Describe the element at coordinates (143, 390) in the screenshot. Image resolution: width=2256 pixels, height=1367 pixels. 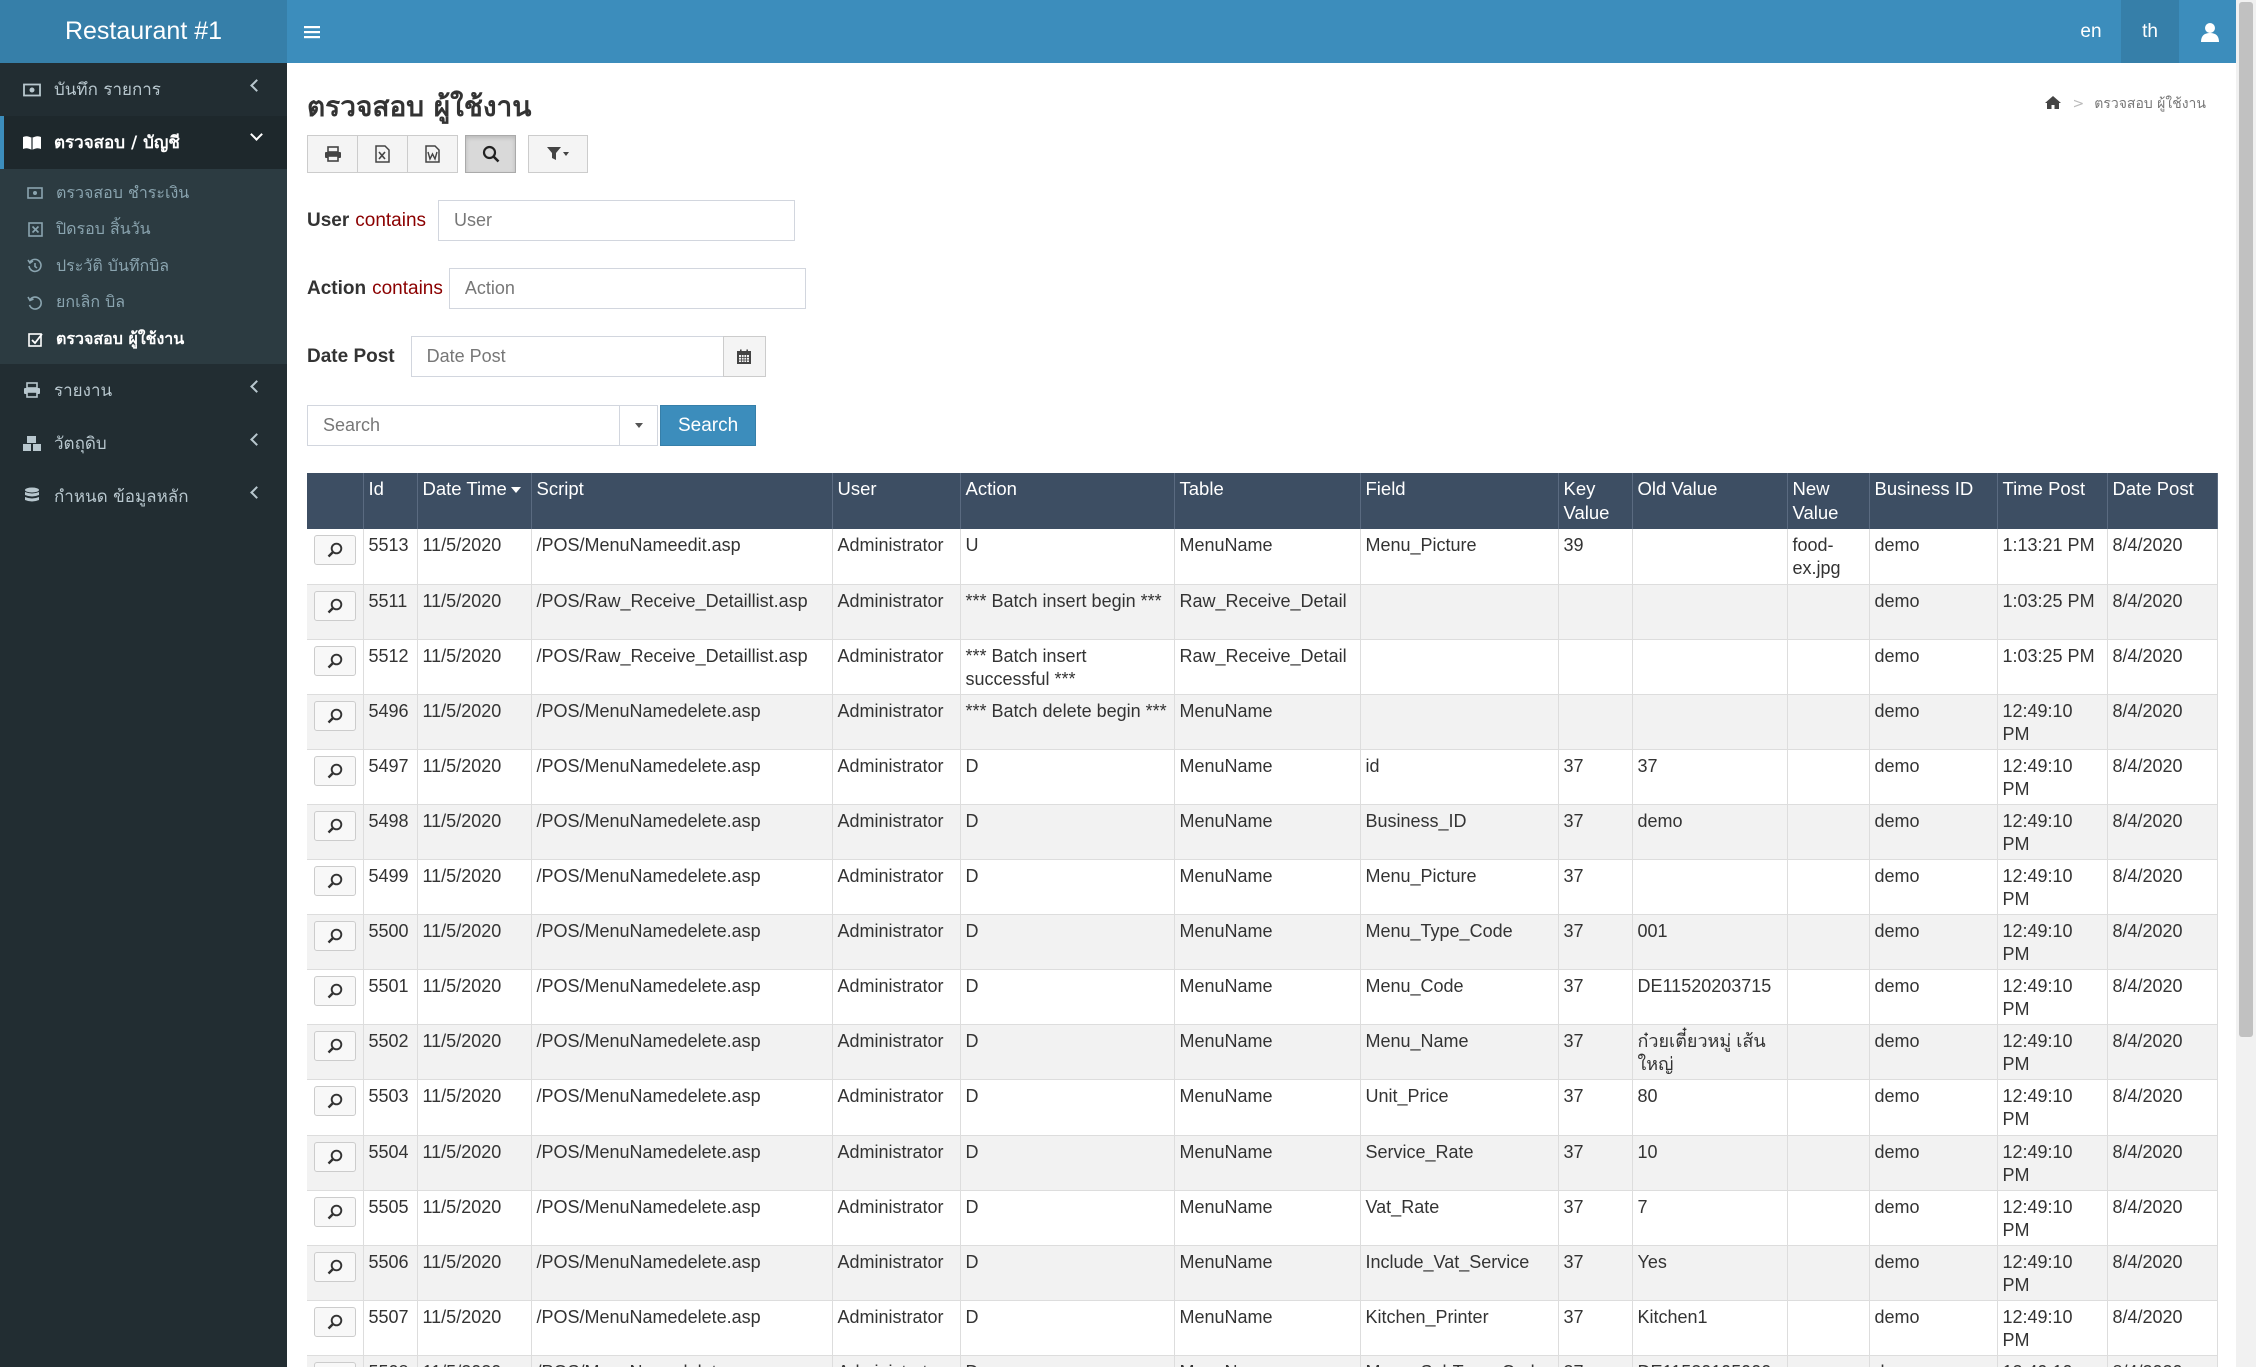
I see `sidebar-item-report: รายงาน` at that location.